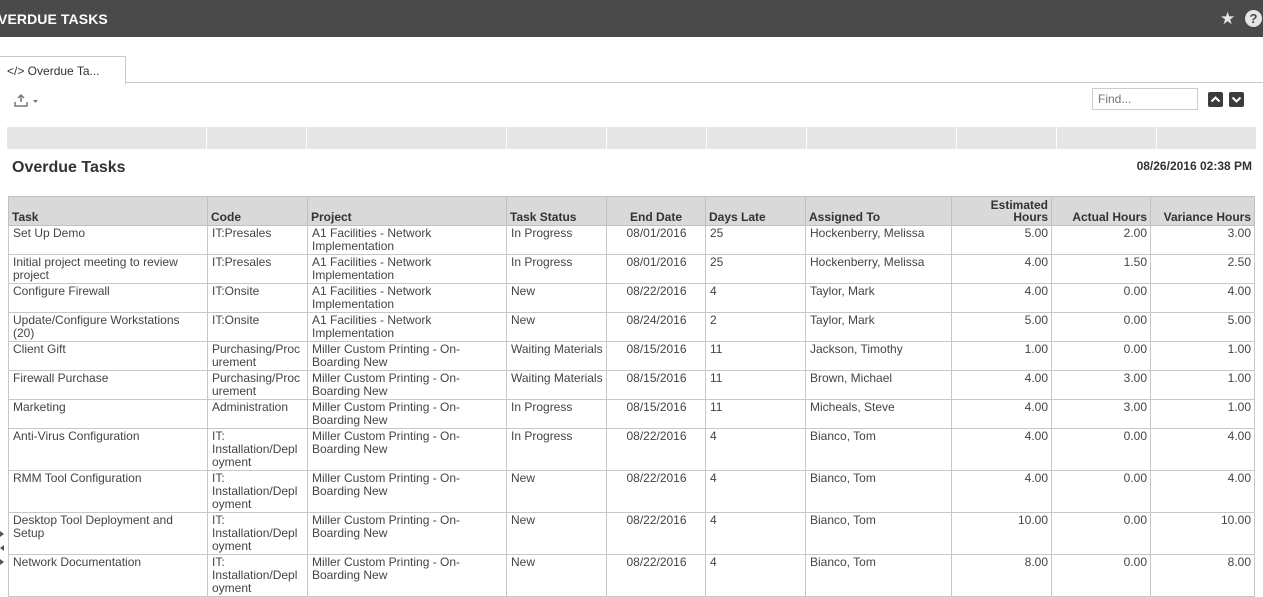  I want to click on cell-variance-hours: 4.00, so click(1202, 298).